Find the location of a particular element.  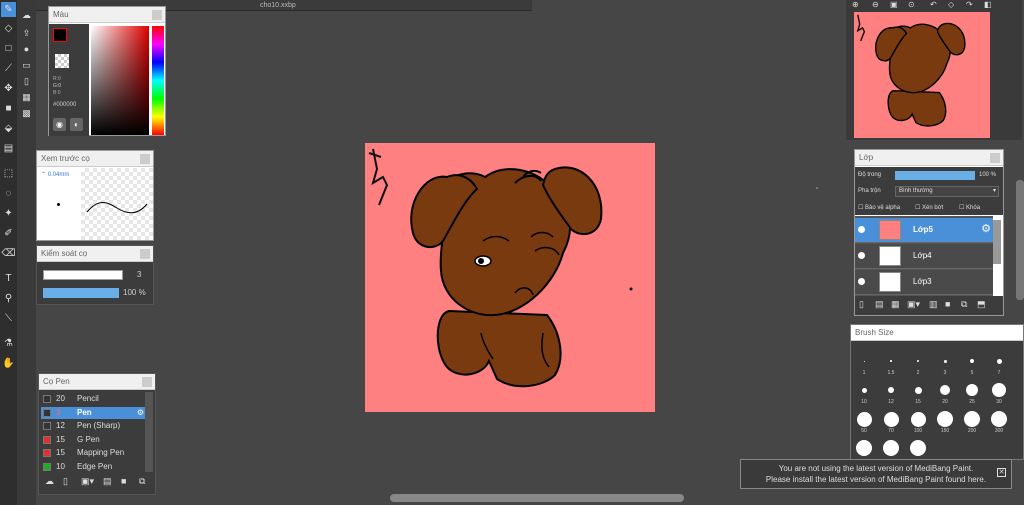

brush-list-item: 3 Pen ⚙ is located at coordinates (93, 412).